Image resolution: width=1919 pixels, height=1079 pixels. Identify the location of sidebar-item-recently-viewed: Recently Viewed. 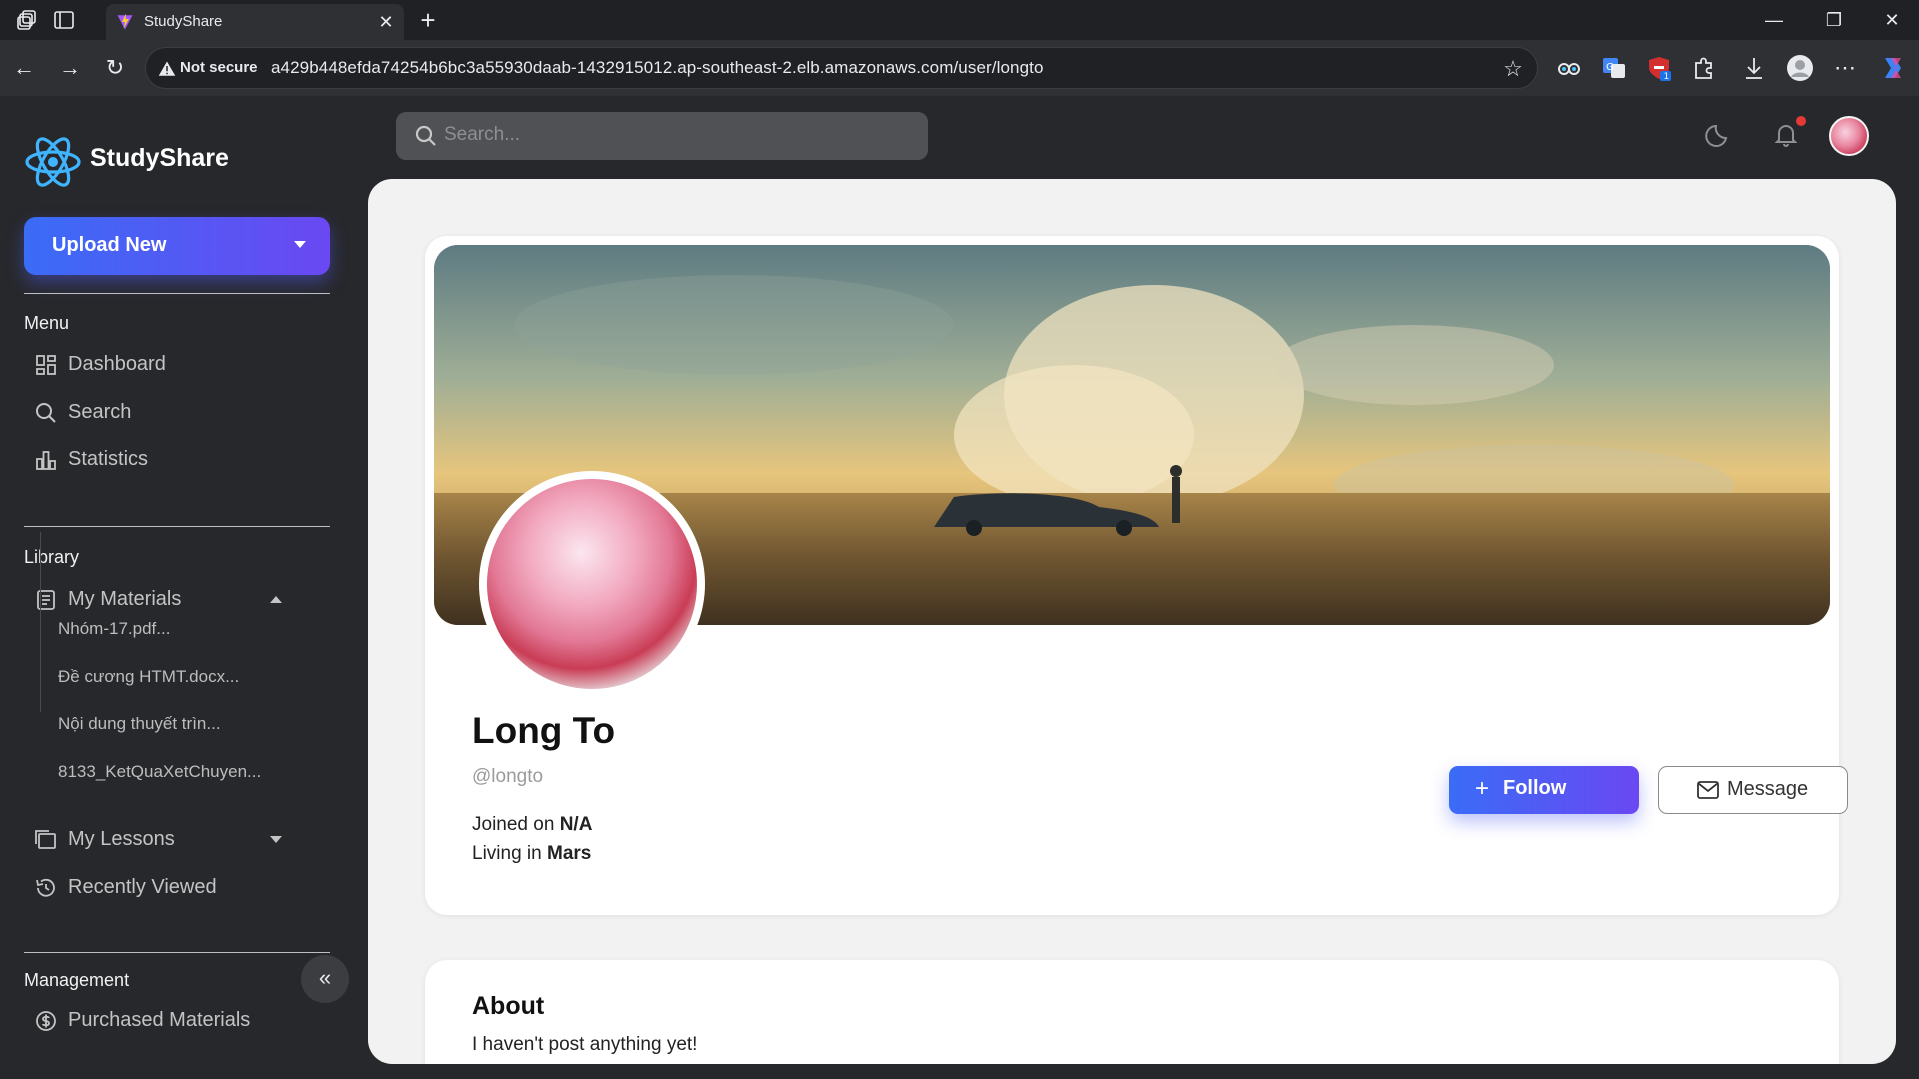
(184, 888).